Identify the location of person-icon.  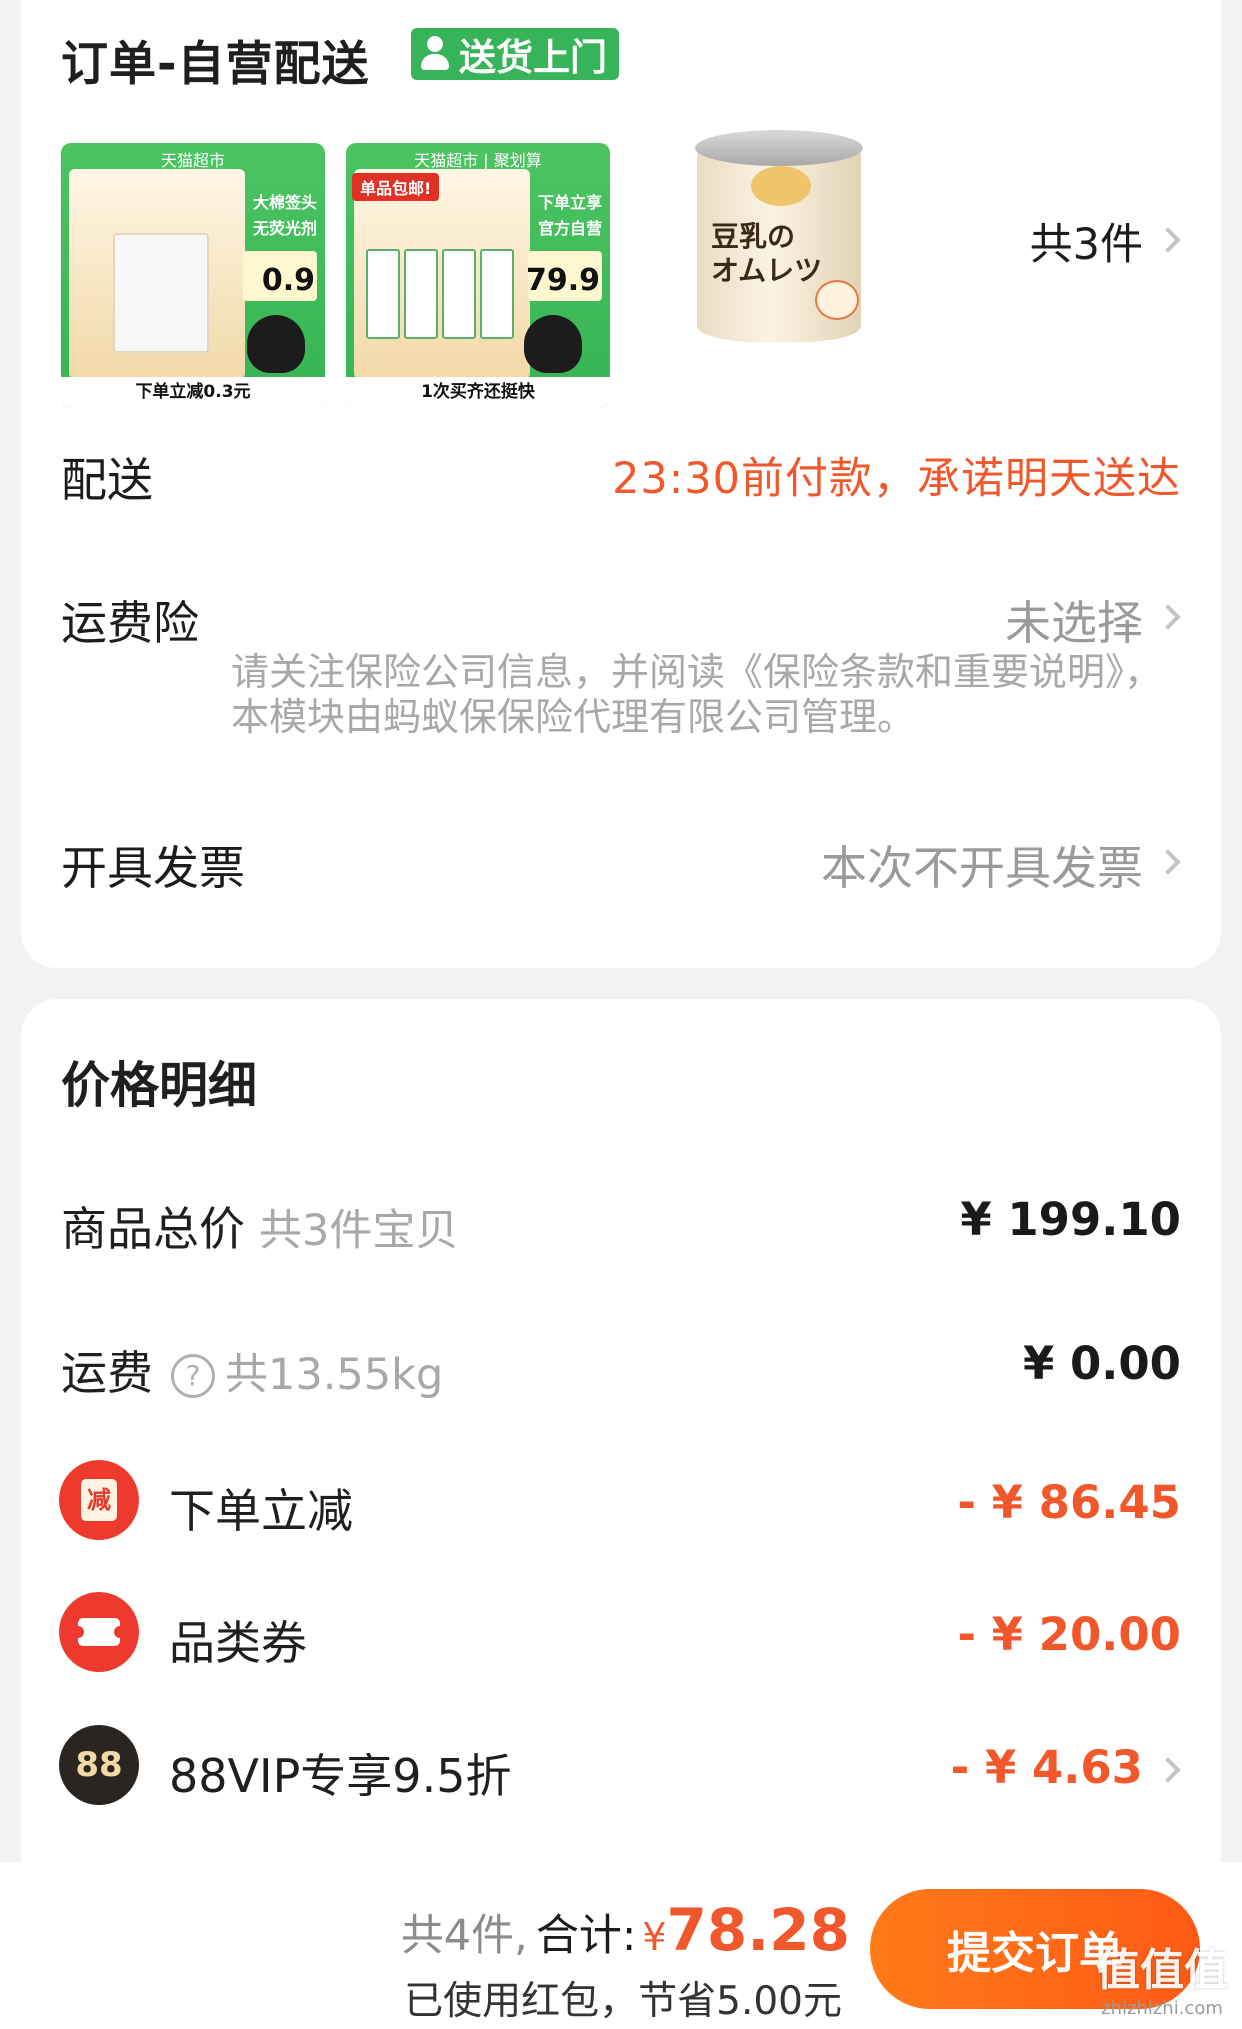
(436, 54).